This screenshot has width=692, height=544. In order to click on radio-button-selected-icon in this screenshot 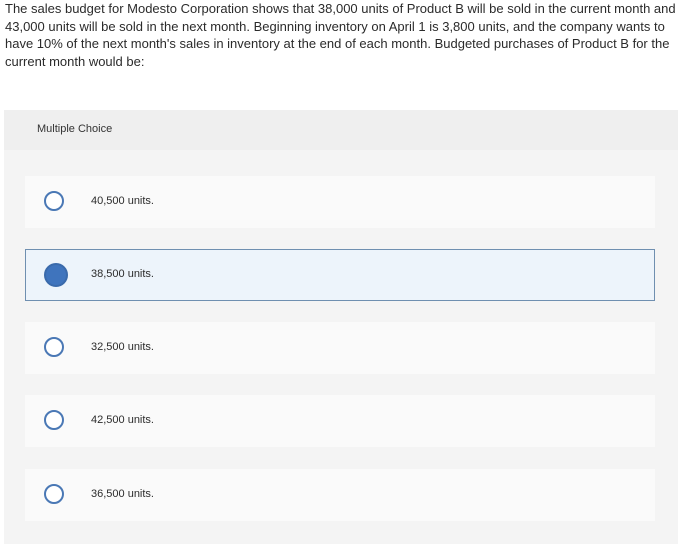, I will do `click(56, 275)`.